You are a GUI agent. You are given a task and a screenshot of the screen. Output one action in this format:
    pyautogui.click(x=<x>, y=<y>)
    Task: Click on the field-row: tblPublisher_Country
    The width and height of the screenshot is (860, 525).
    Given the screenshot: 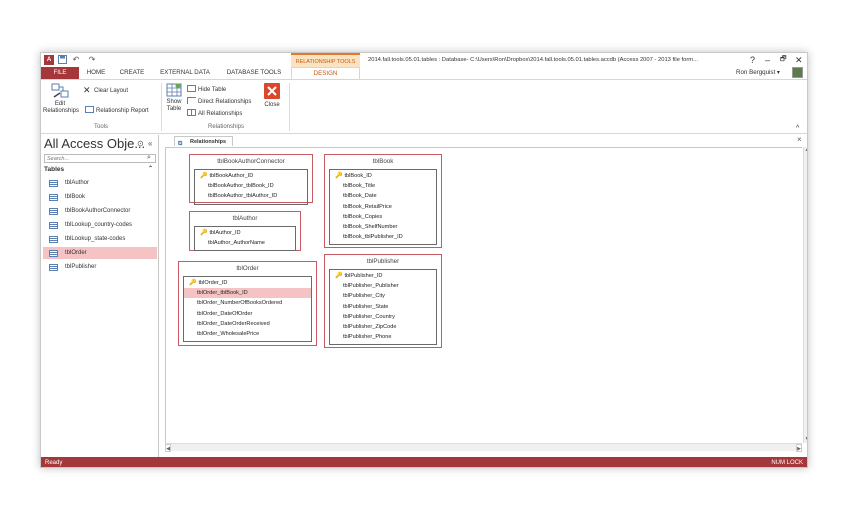 What is the action you would take?
    pyautogui.click(x=383, y=317)
    